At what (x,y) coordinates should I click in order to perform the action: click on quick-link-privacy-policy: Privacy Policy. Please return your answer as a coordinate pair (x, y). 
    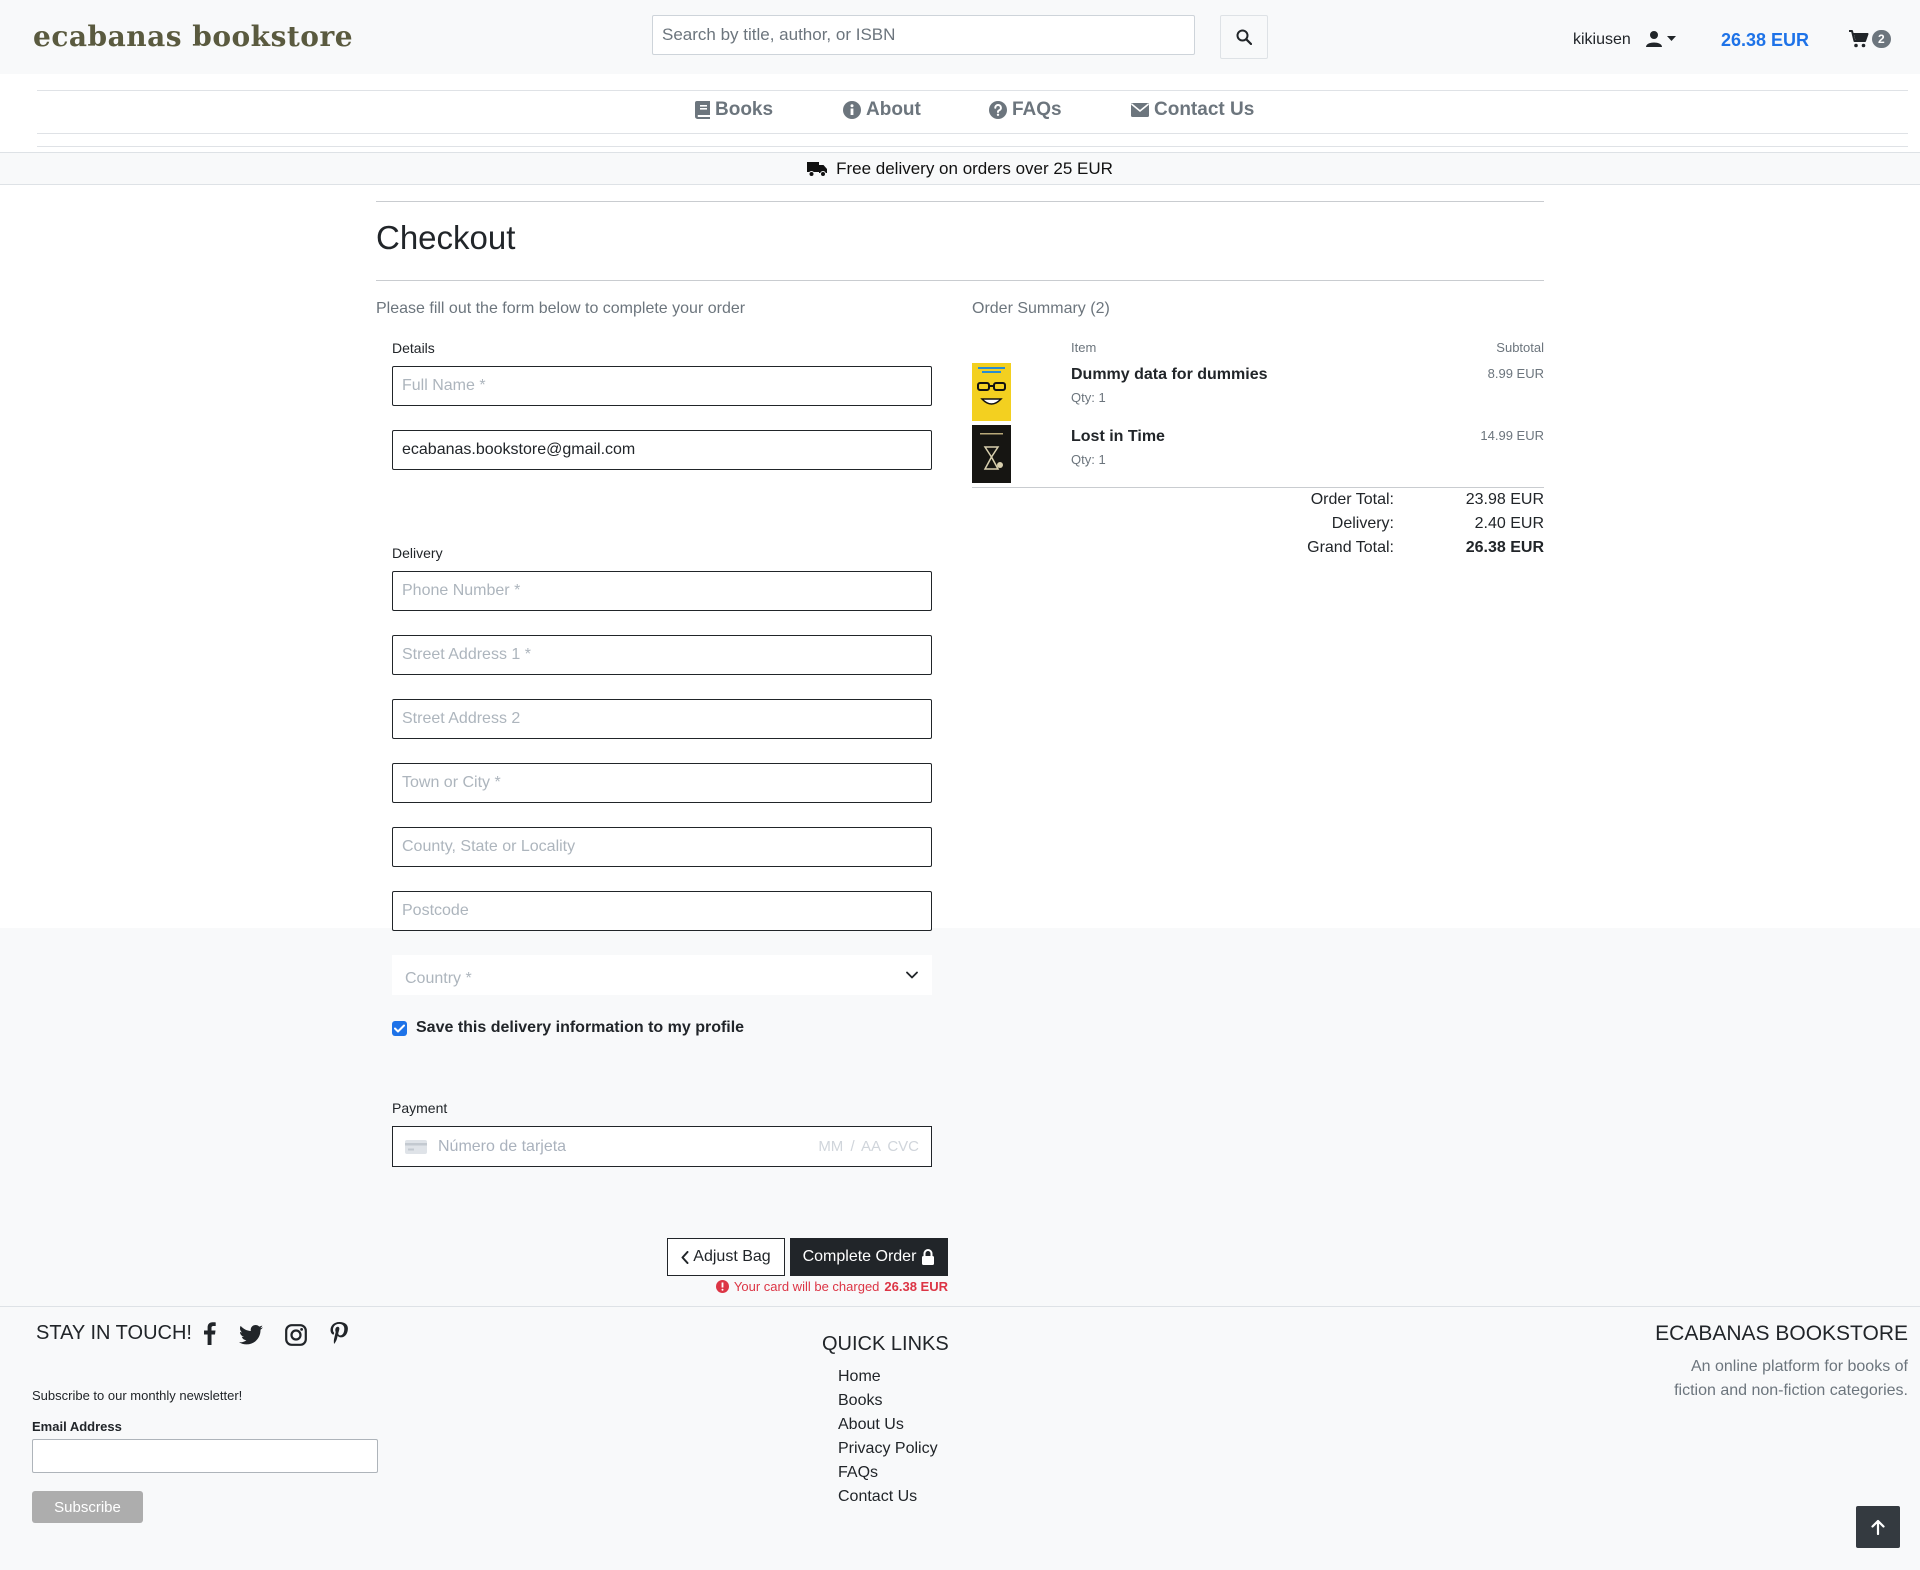
    Looking at the image, I should click on (888, 1449).